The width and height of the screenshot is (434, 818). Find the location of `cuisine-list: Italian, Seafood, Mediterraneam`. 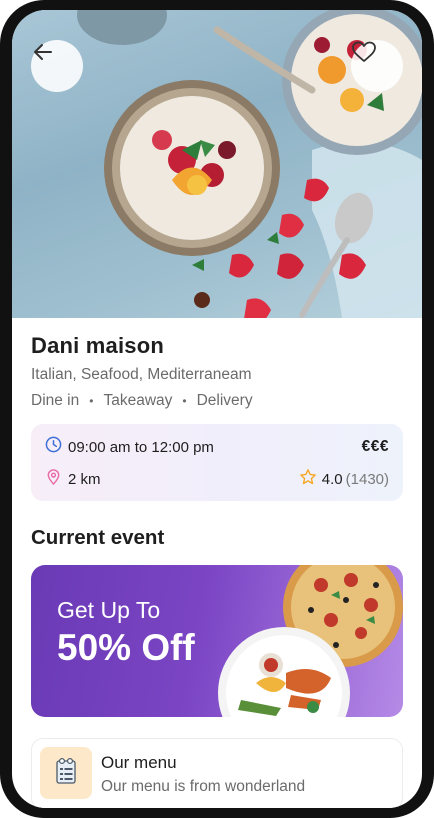

cuisine-list: Italian, Seafood, Mediterraneam is located at coordinates (141, 374).